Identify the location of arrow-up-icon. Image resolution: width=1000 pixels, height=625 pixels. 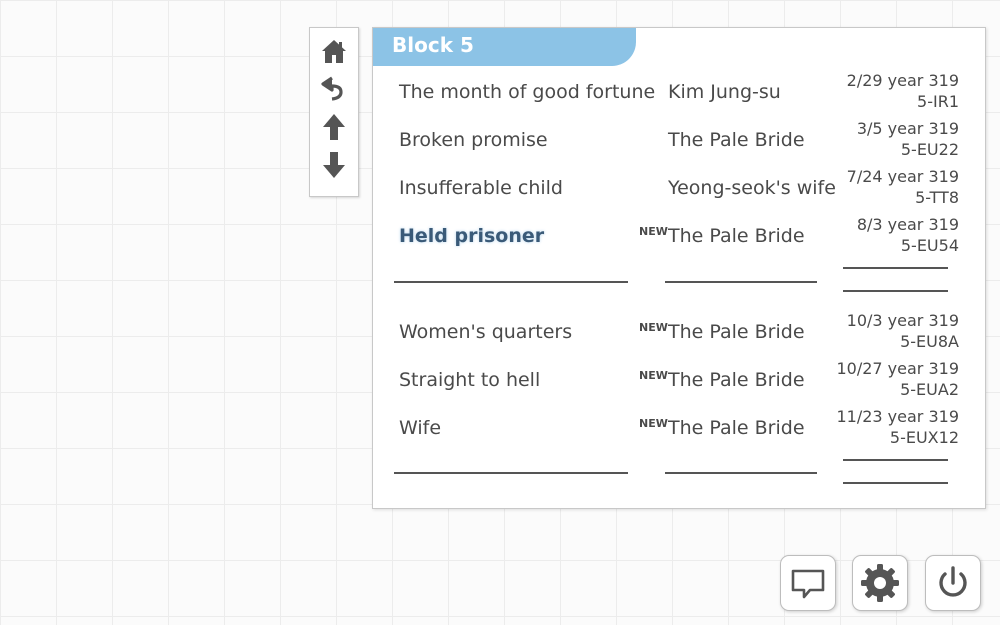
(334, 127).